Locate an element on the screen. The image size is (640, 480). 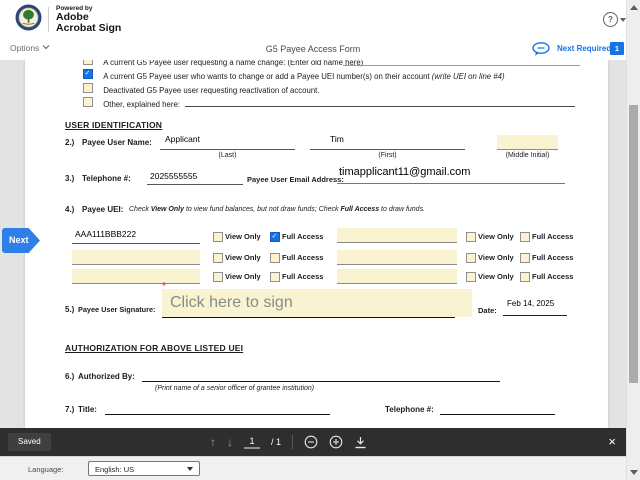
last-caption: (Last) is located at coordinates (227, 155).